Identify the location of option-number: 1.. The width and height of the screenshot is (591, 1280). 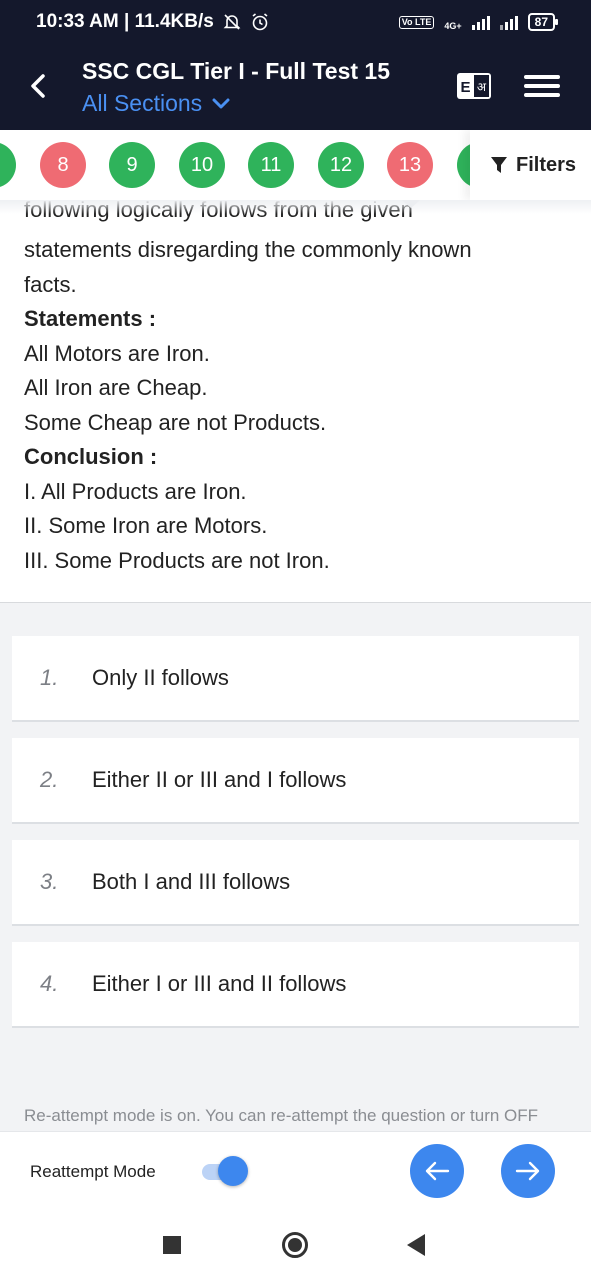
(49, 677).